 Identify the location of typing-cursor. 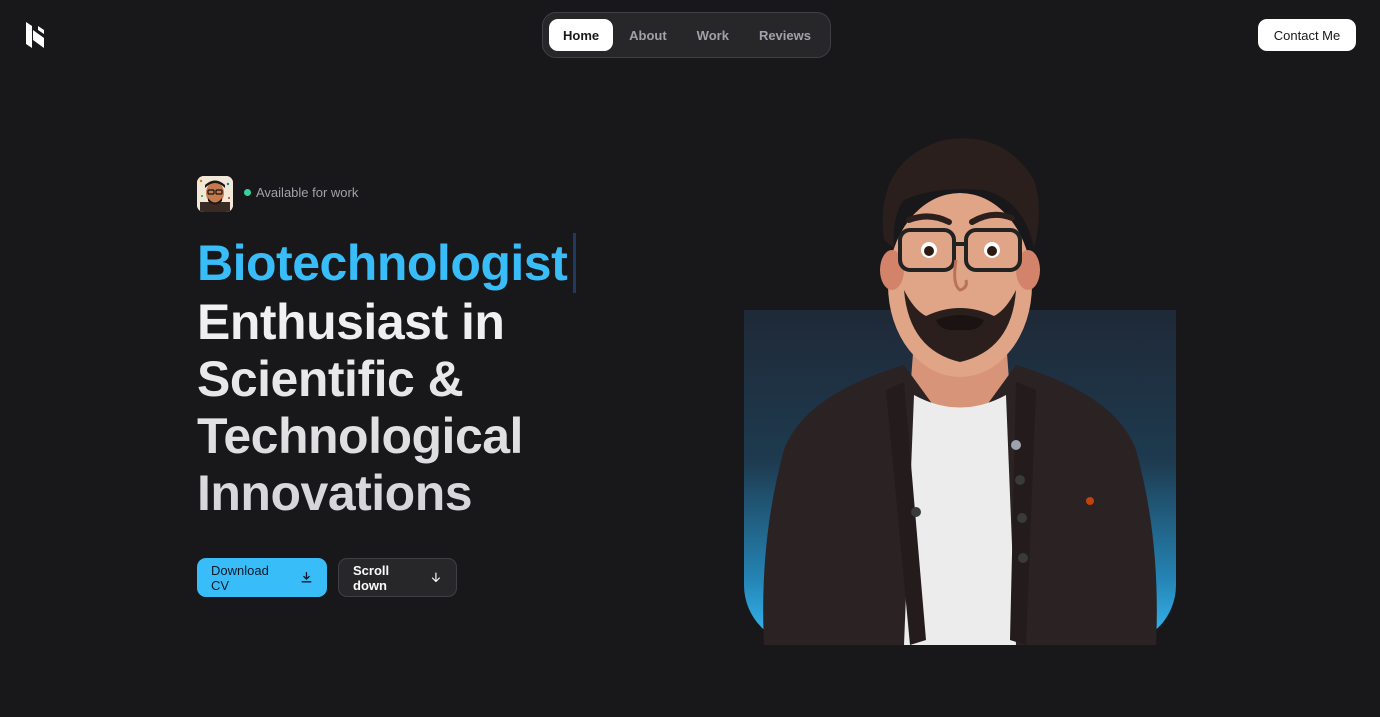
(575, 263).